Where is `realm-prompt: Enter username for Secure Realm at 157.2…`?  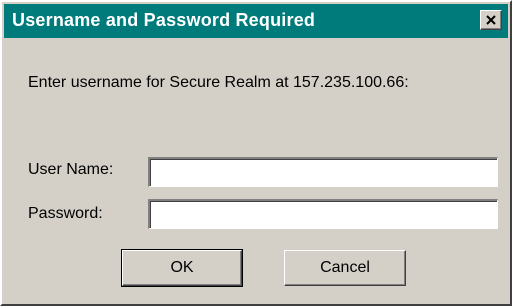
realm-prompt: Enter username for Secure Realm at 157.2… is located at coordinates (218, 82).